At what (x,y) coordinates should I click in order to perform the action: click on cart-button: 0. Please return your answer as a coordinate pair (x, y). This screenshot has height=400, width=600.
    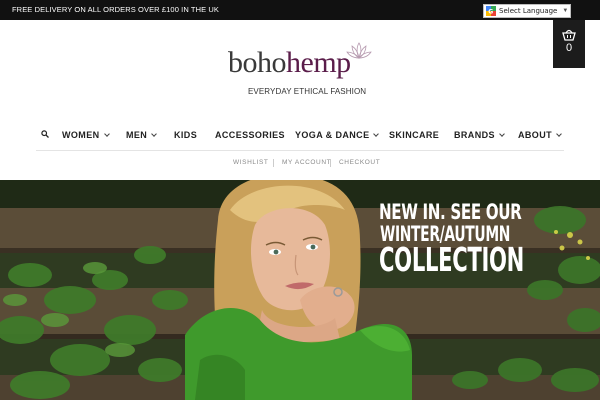
    Looking at the image, I should click on (569, 44).